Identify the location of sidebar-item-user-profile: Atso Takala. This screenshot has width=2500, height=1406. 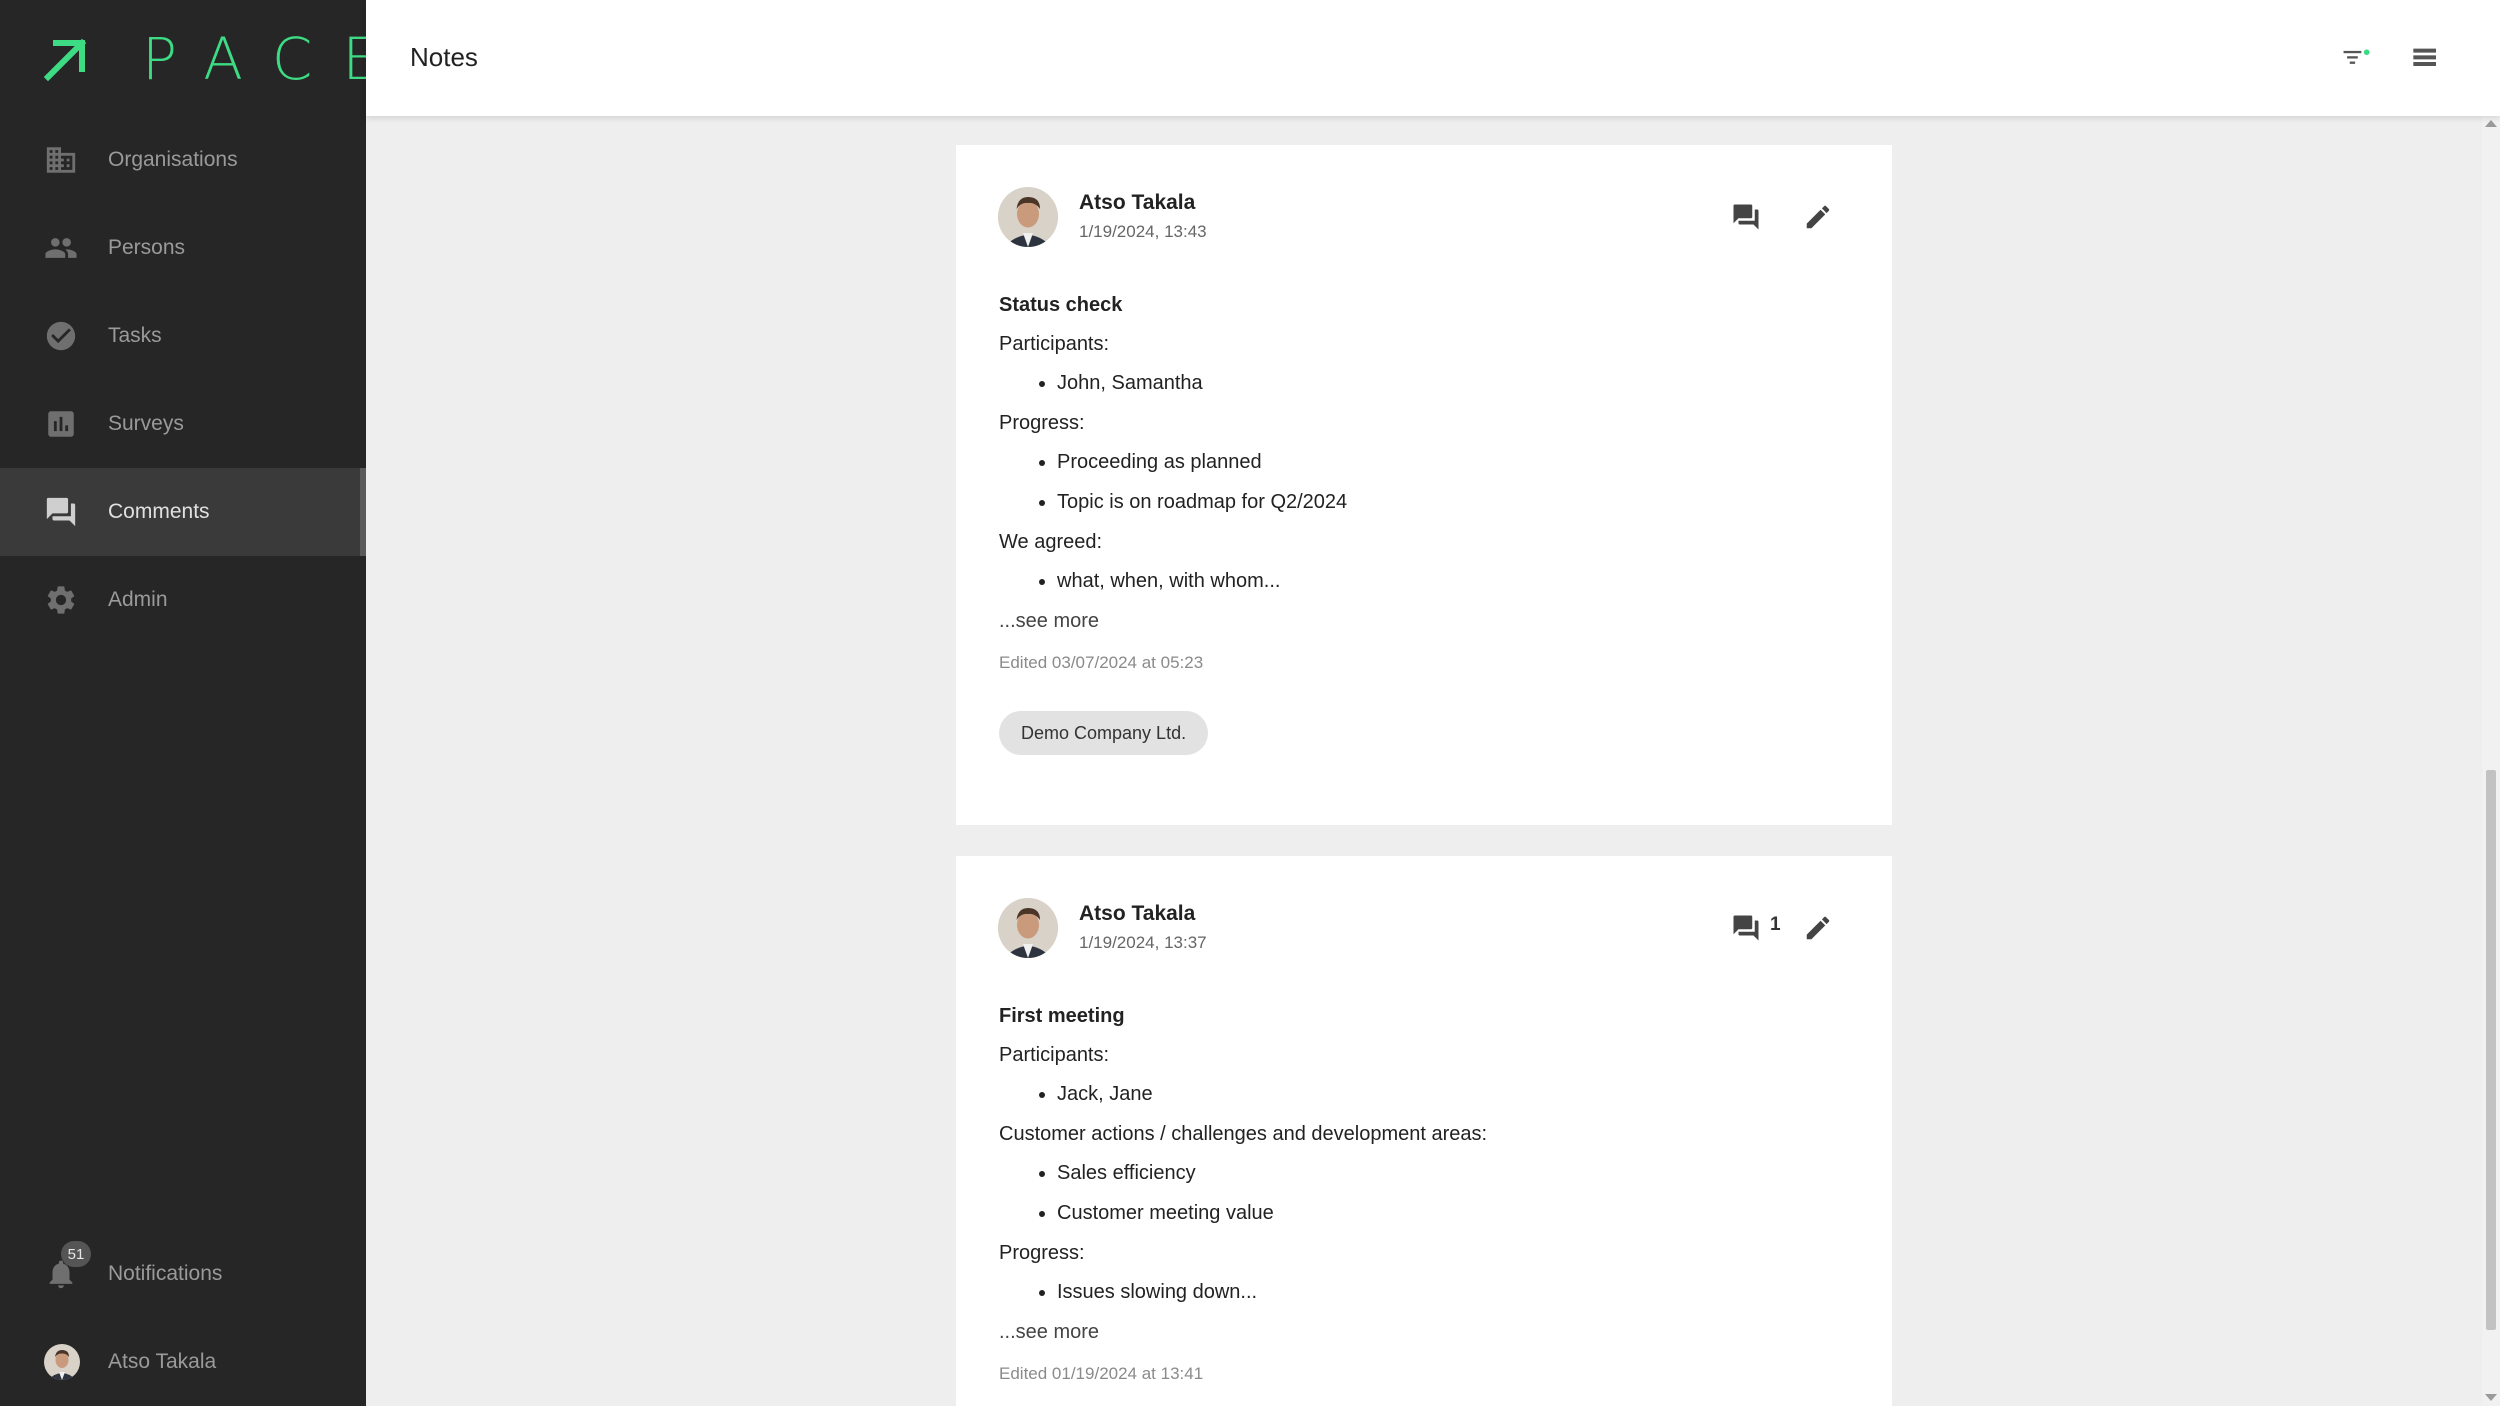
(183, 1362).